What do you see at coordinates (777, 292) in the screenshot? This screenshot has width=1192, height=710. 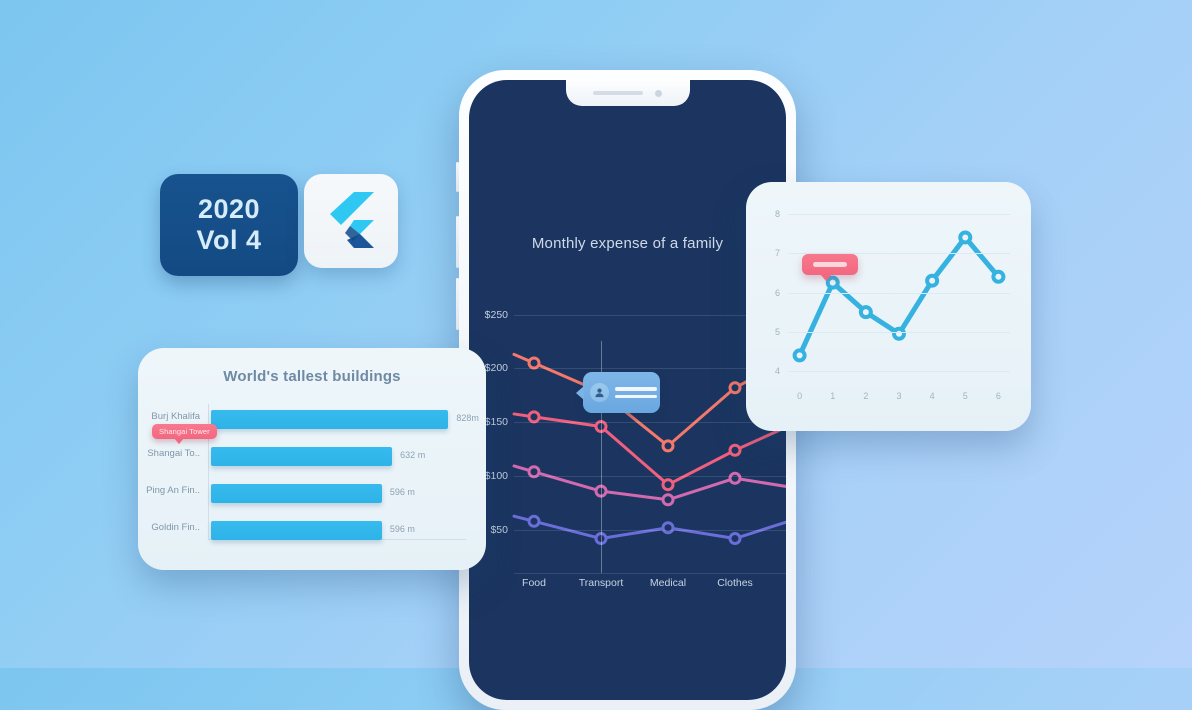 I see `line-chart-ytick: 6` at bounding box center [777, 292].